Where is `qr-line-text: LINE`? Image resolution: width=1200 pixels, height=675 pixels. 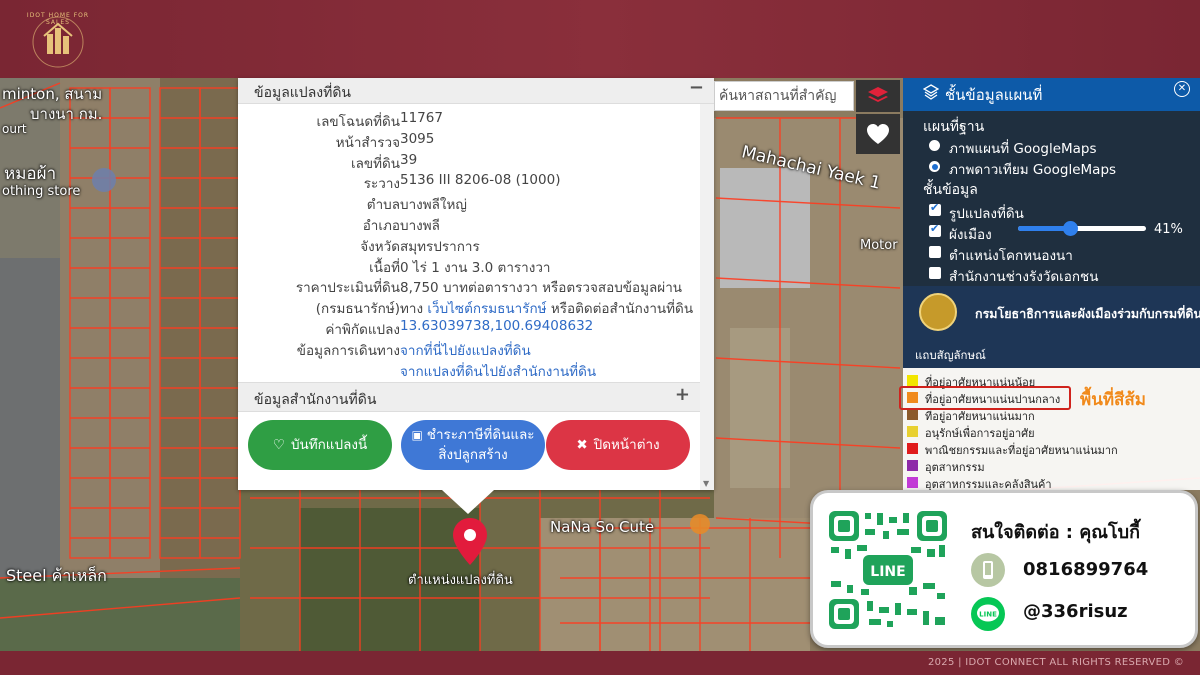
qr-line-text: LINE is located at coordinates (887, 572).